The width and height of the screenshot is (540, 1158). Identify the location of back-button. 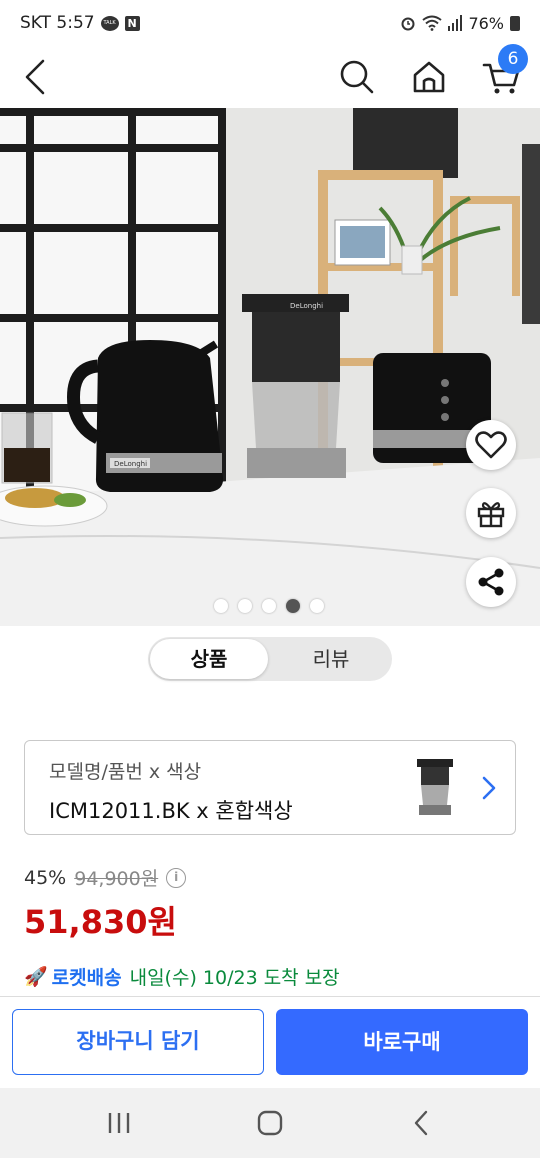
(35, 77).